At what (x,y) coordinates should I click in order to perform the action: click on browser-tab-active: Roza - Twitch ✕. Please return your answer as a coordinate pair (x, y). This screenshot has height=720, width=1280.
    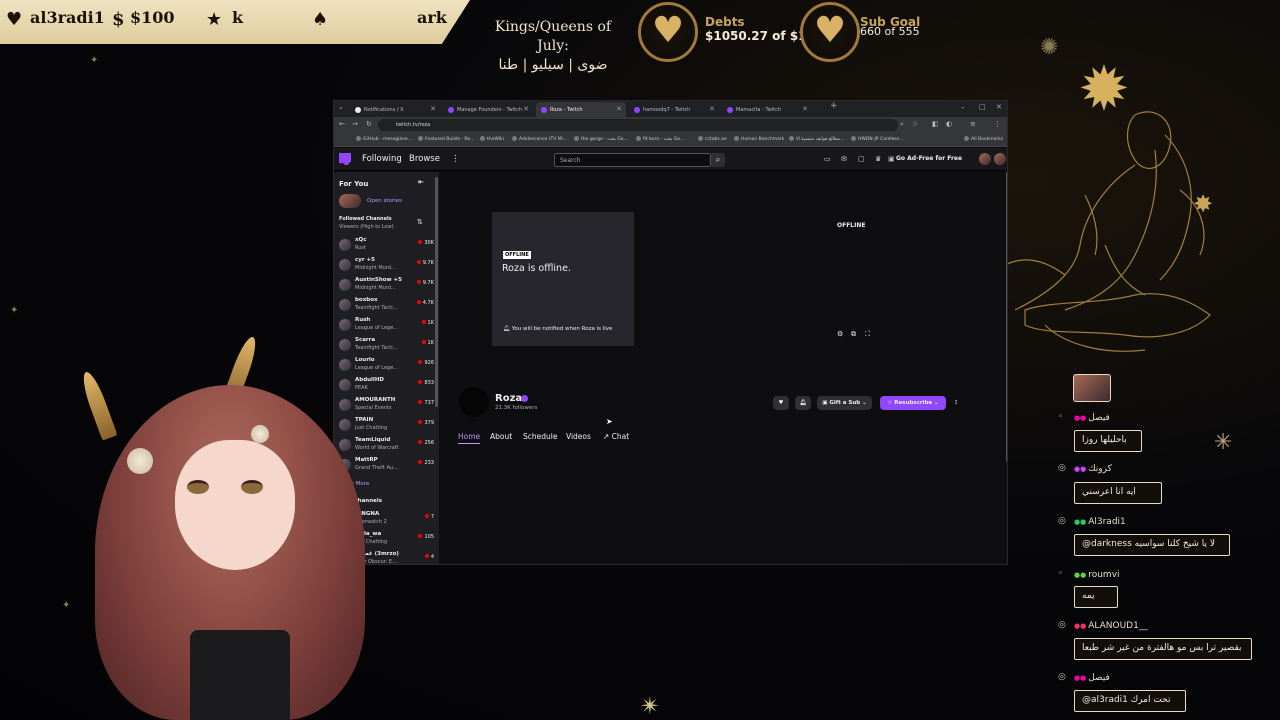
    Looking at the image, I should click on (581, 109).